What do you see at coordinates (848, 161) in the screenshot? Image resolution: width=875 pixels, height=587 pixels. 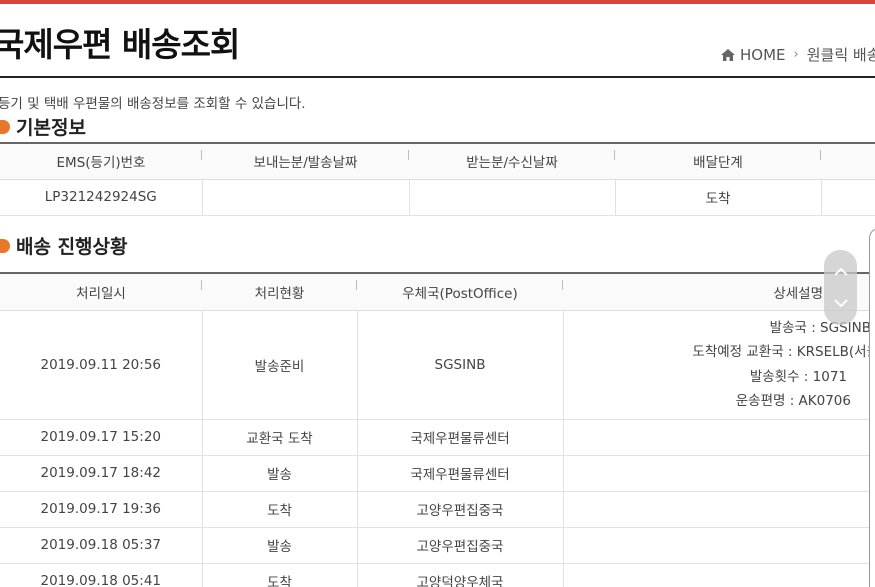 I see `column-header-empty` at bounding box center [848, 161].